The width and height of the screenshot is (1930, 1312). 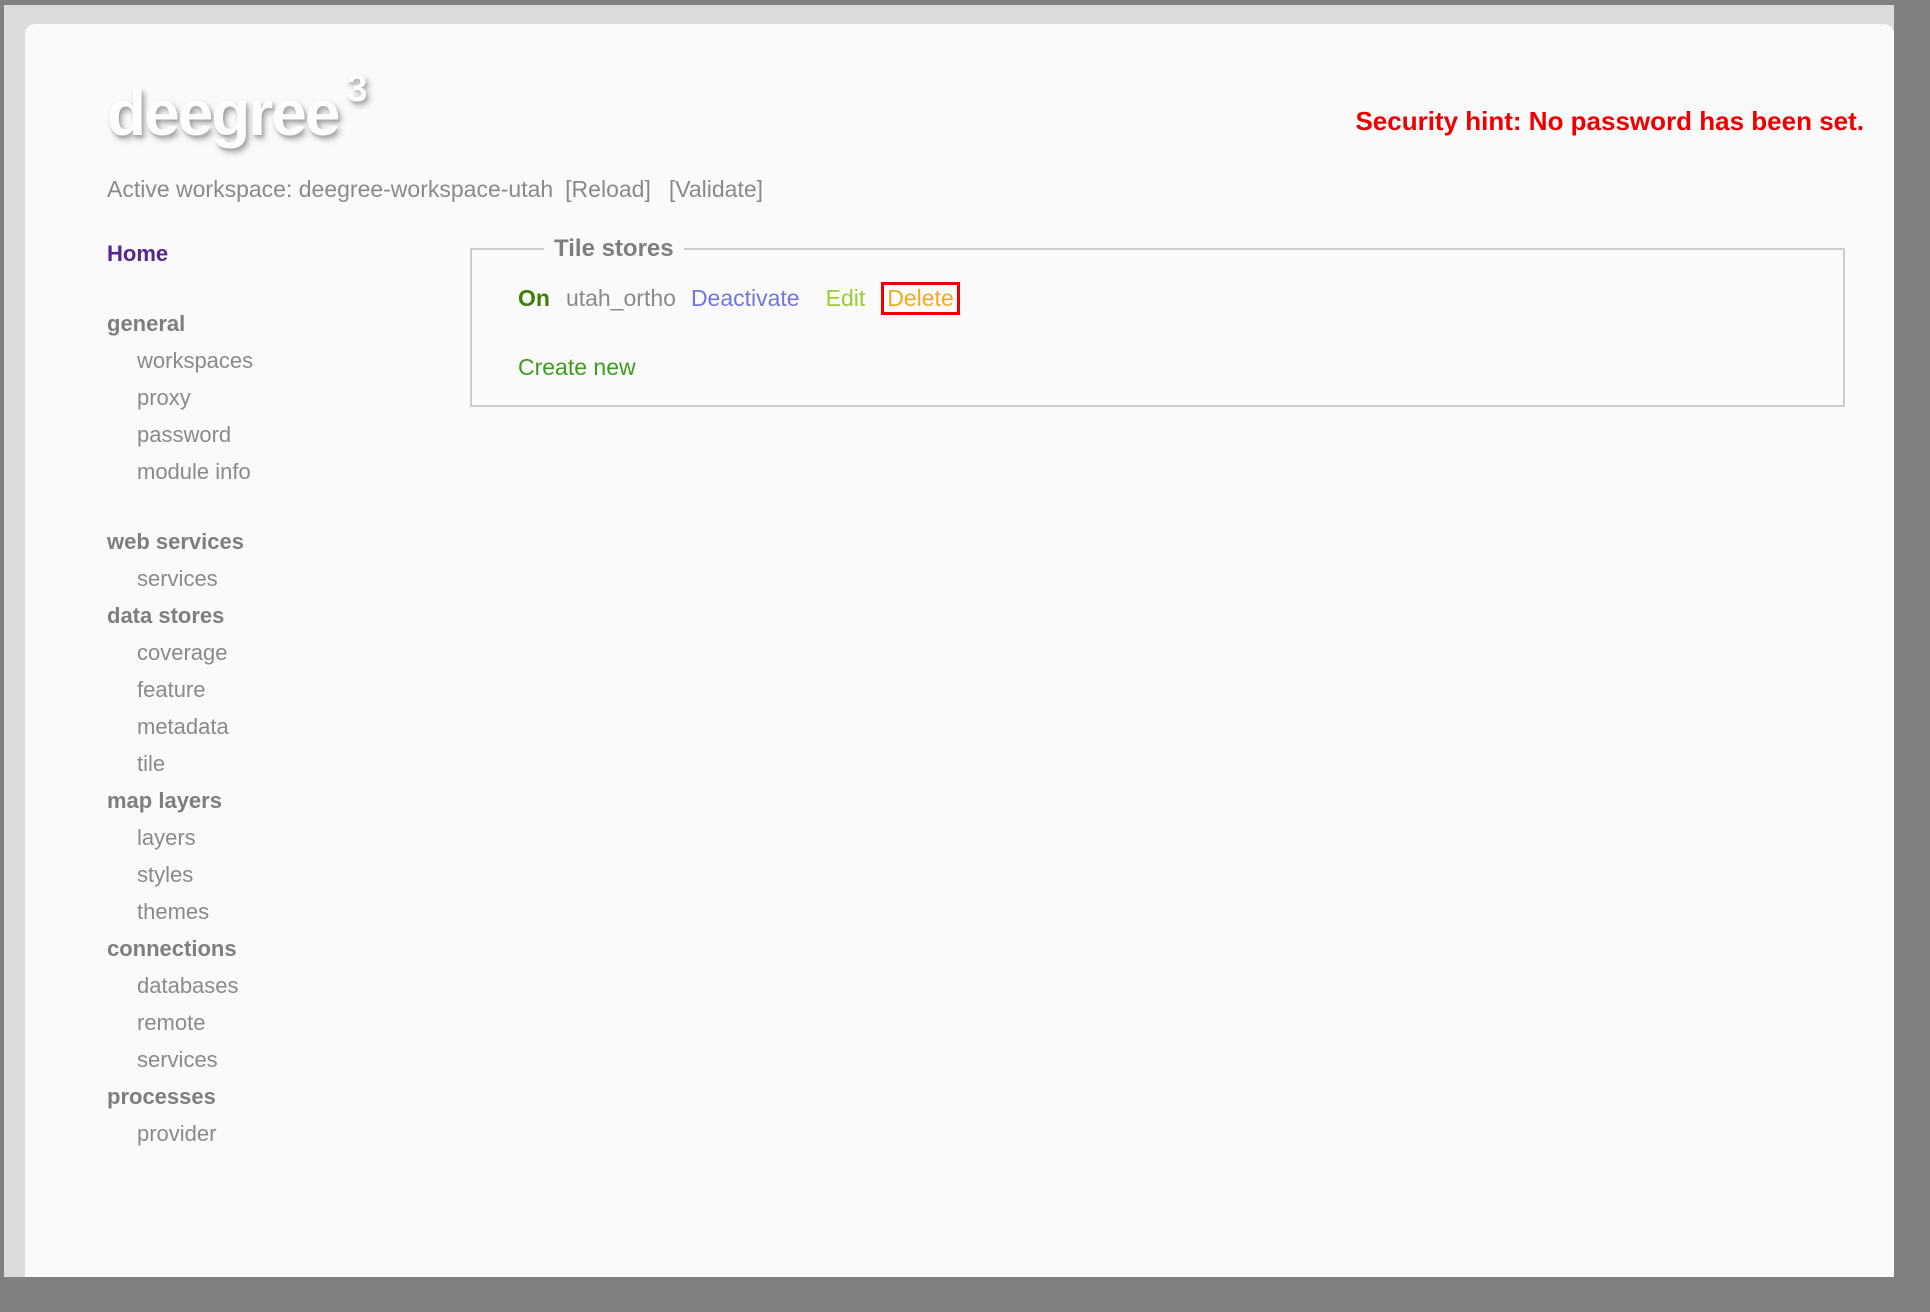 What do you see at coordinates (161, 1096) in the screenshot?
I see `sidebar-group-processes: processes` at bounding box center [161, 1096].